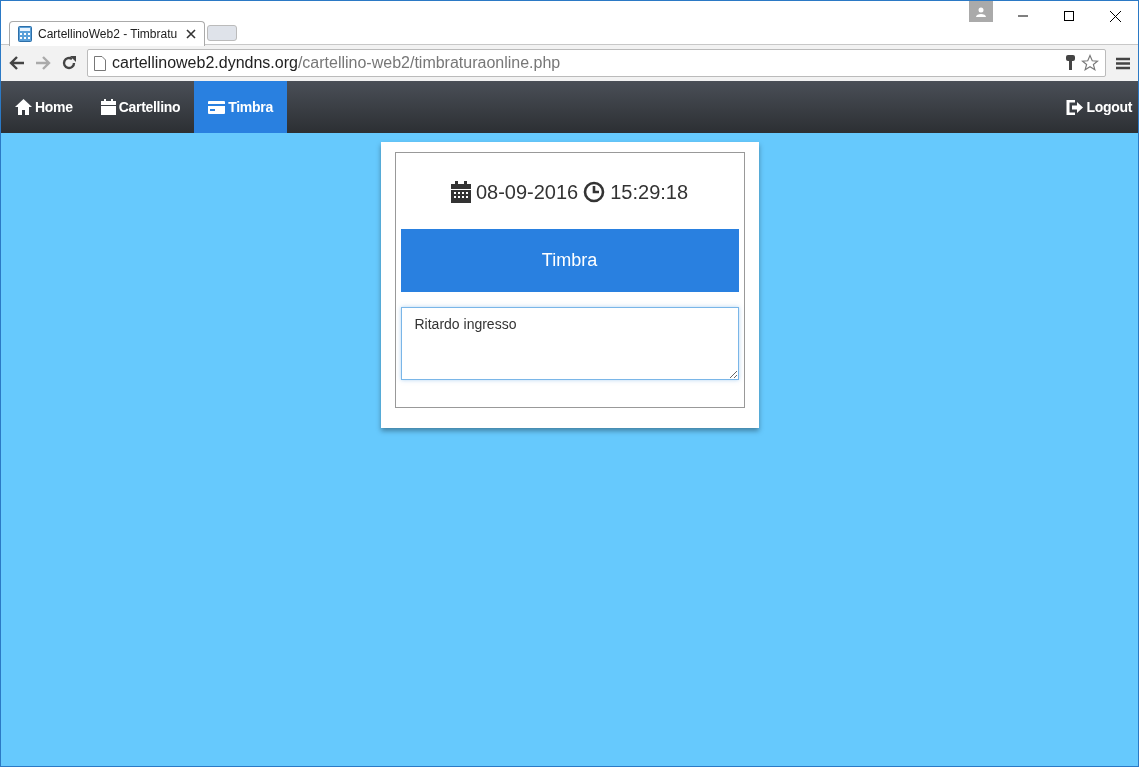 The width and height of the screenshot is (1139, 767). Describe the element at coordinates (1123, 63) in the screenshot. I see `menu-icon` at that location.